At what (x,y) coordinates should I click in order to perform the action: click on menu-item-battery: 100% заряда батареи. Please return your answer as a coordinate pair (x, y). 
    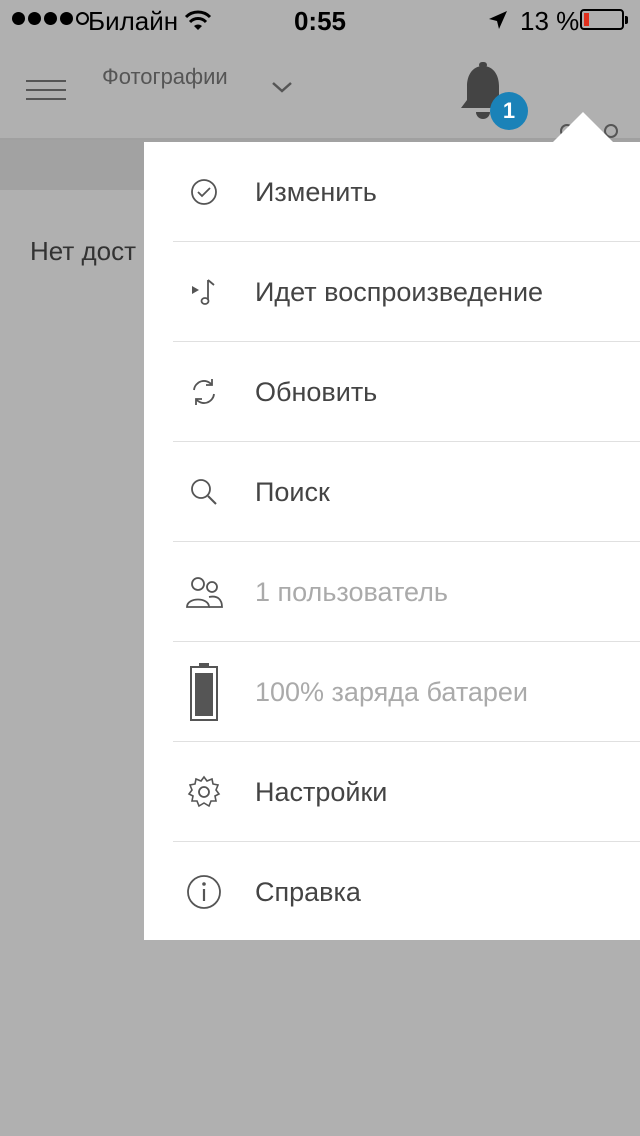
    Looking at the image, I should click on (392, 692).